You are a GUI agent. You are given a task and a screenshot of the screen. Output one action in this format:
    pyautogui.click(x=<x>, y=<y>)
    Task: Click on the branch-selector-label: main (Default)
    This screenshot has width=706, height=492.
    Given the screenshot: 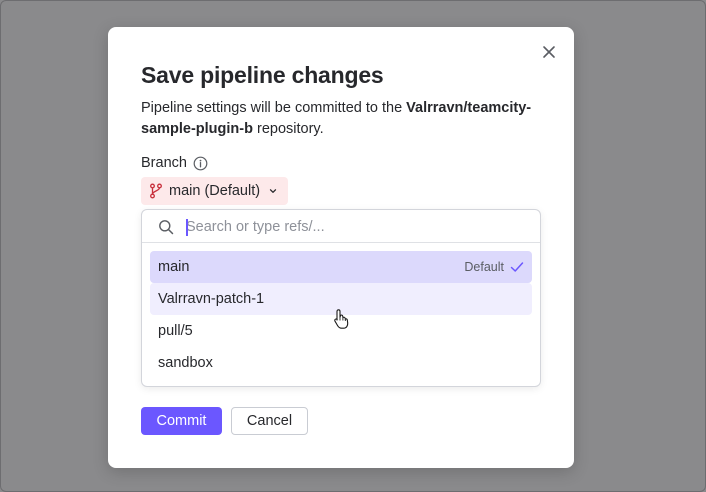 What is the action you would take?
    pyautogui.click(x=215, y=191)
    